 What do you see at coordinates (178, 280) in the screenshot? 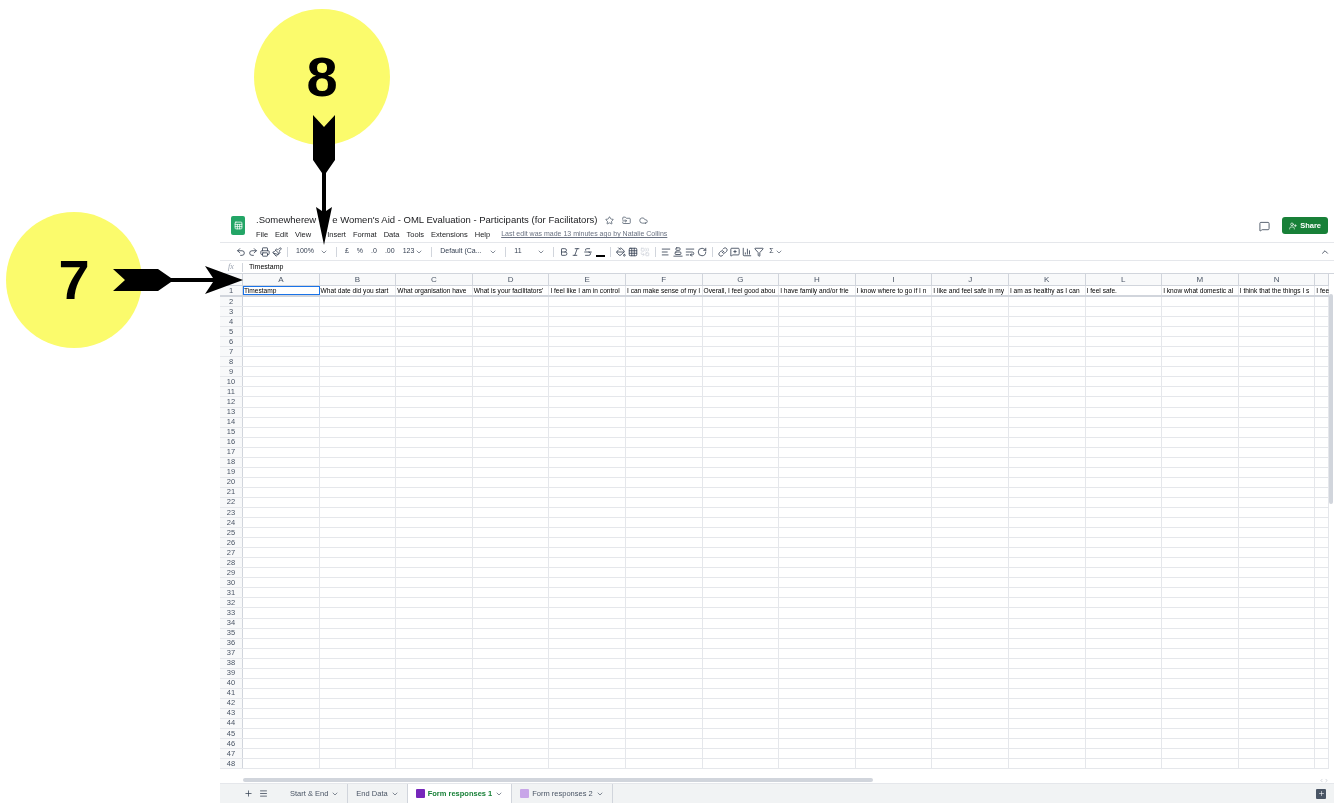
I see `arrow-icon` at bounding box center [178, 280].